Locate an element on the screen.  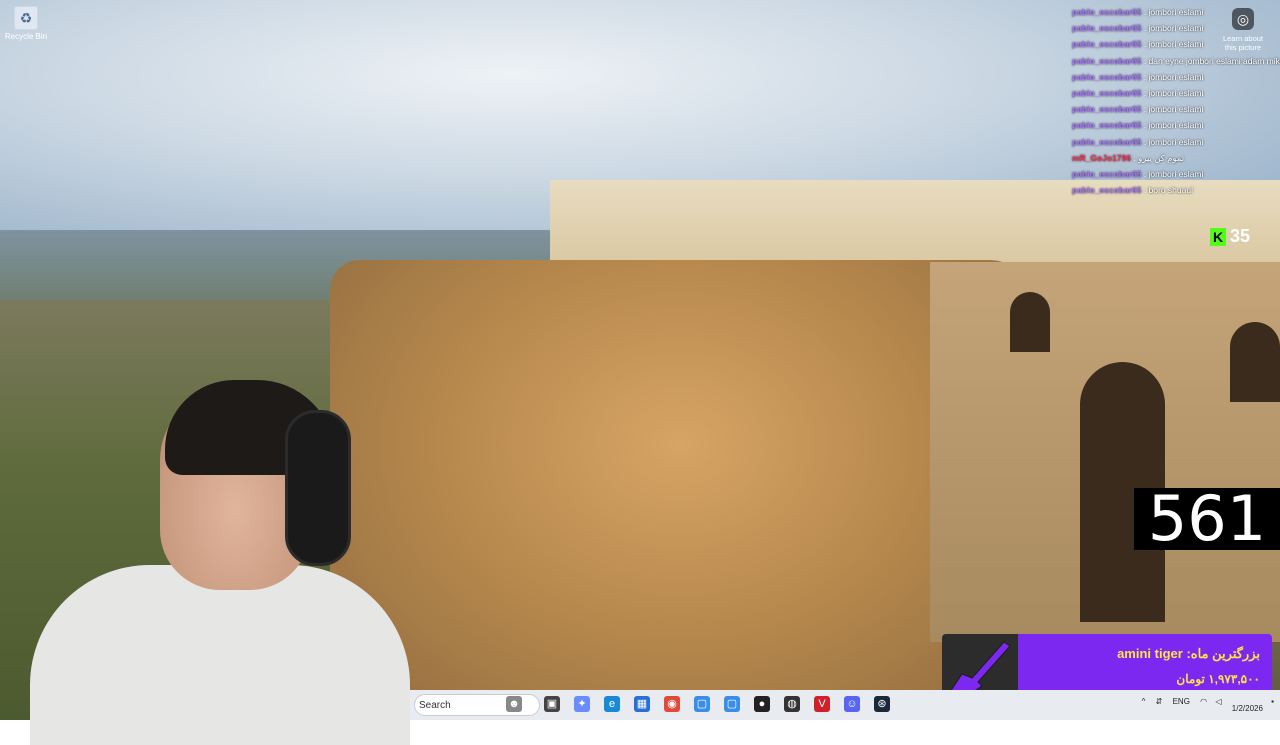
recycle-bin-label: Recycle Bin is located at coordinates (26, 36).